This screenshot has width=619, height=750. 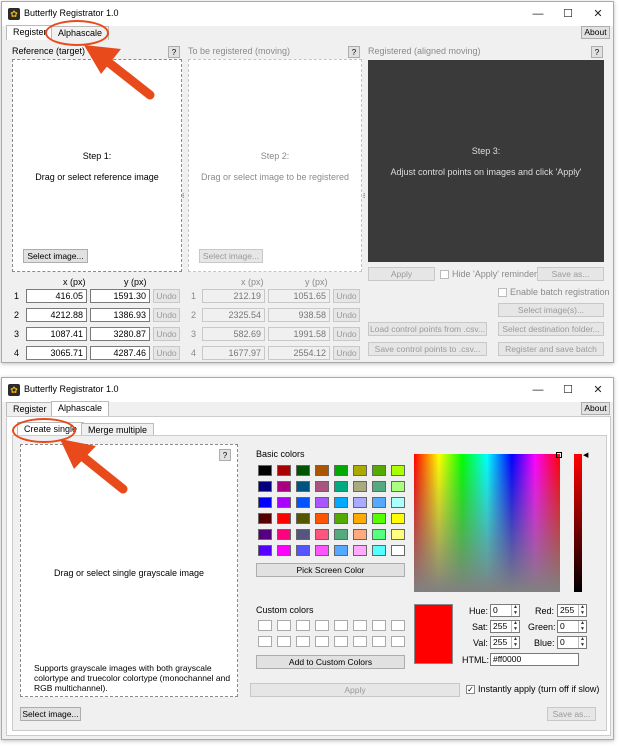 What do you see at coordinates (80, 408) in the screenshot?
I see `tab-alphascale: Alphascale` at bounding box center [80, 408].